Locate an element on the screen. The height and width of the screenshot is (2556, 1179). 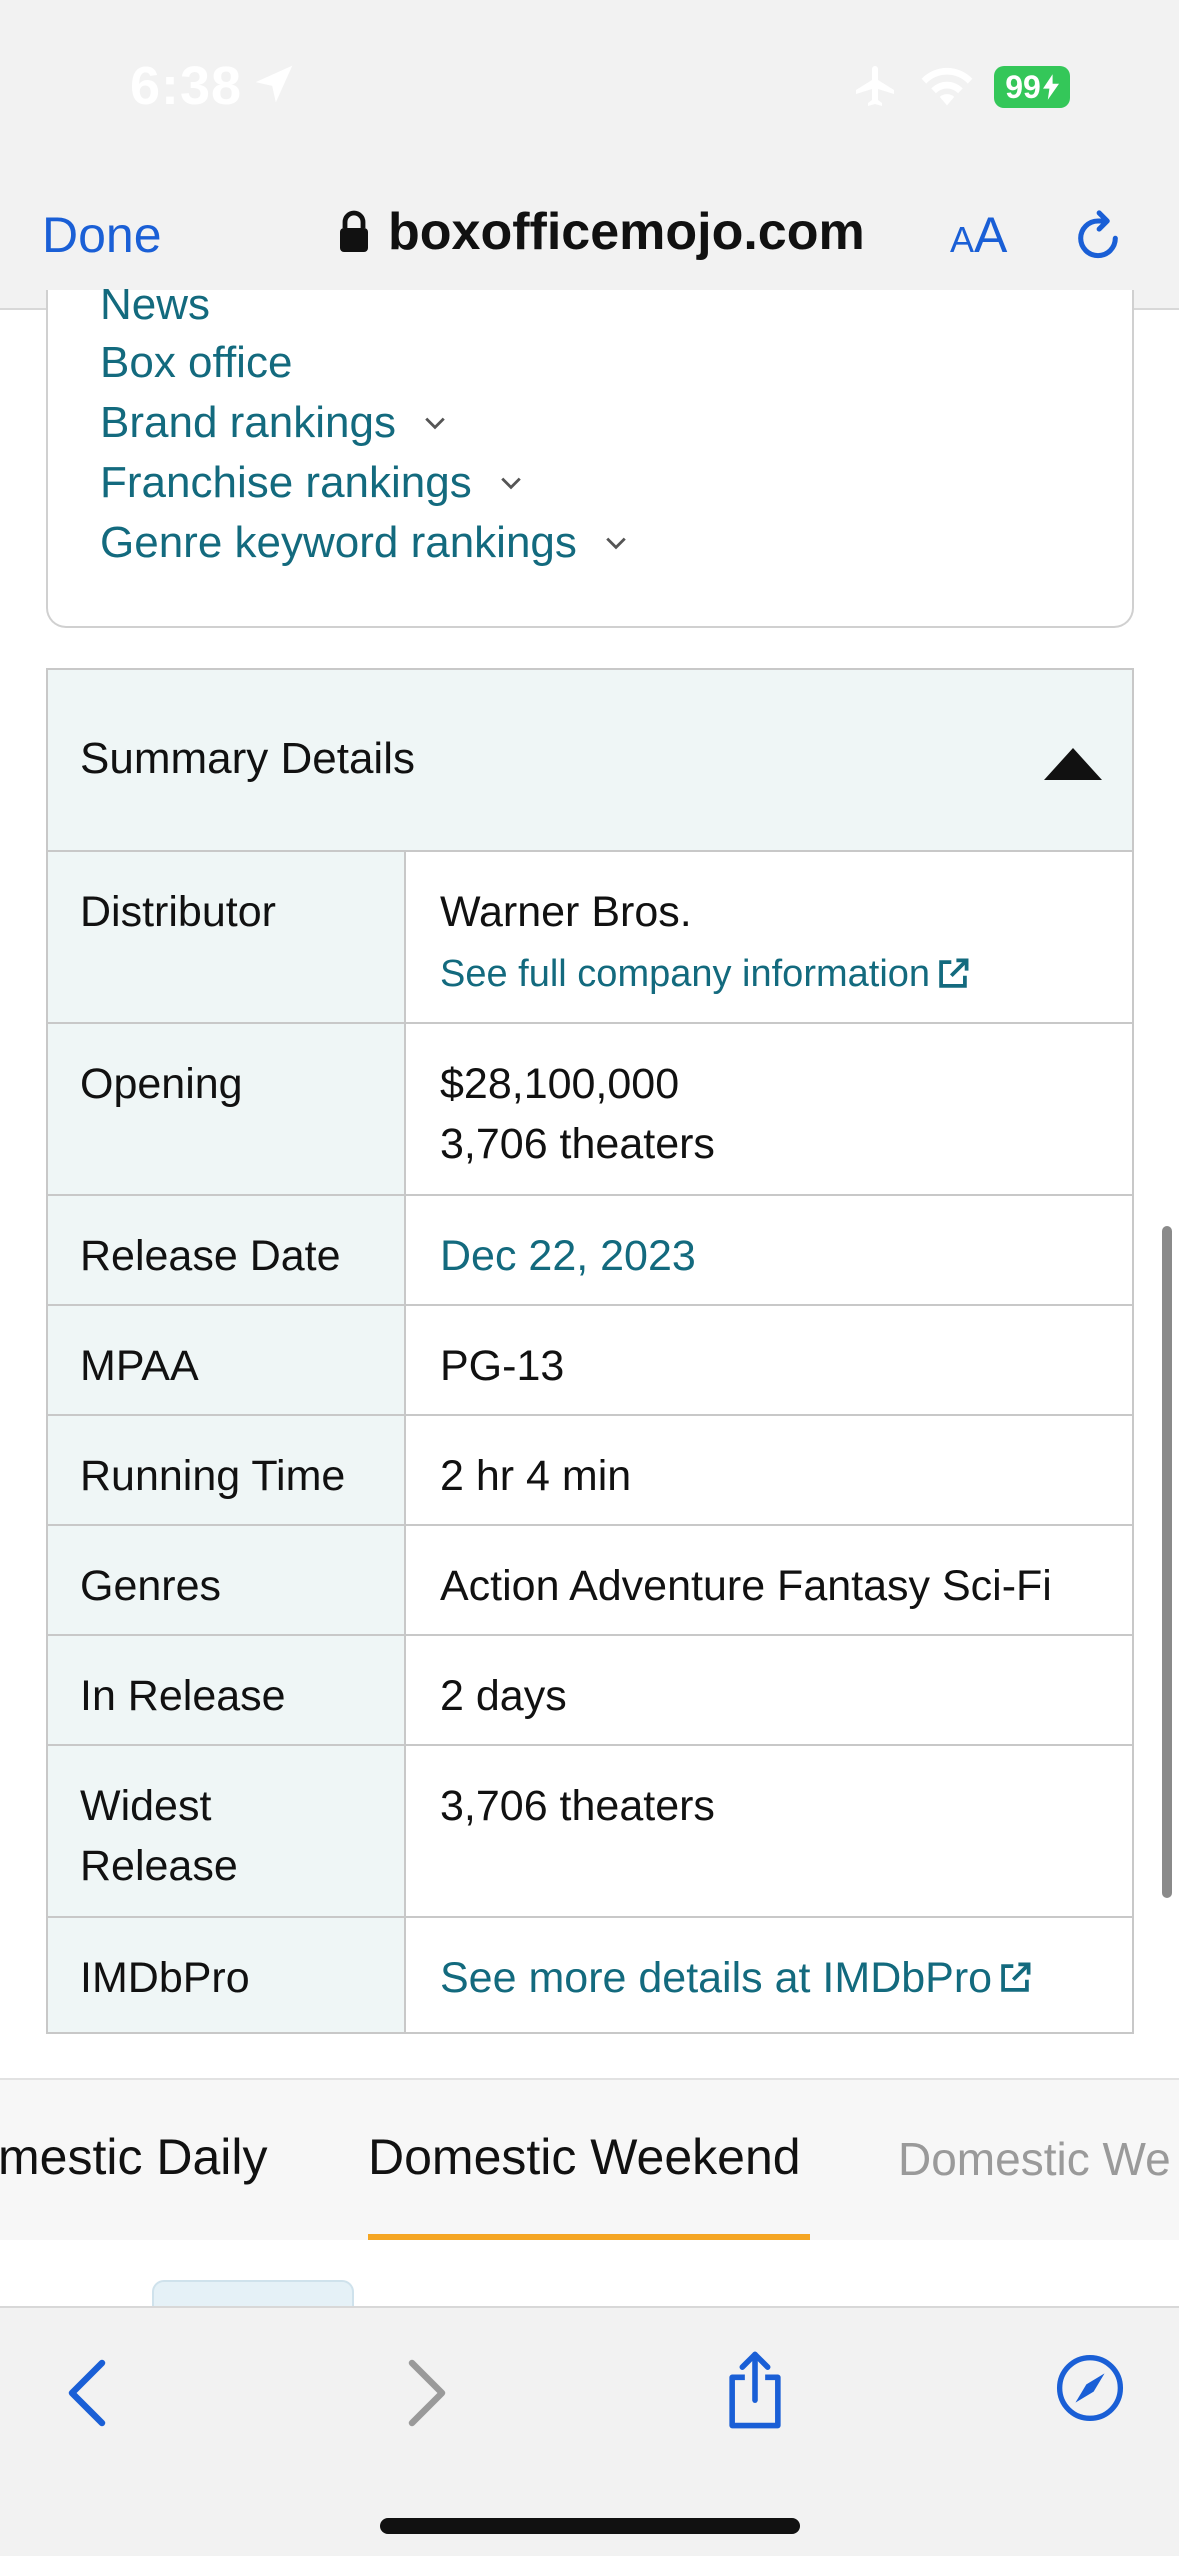
nav-link-label: Box office is located at coordinates (196, 362).